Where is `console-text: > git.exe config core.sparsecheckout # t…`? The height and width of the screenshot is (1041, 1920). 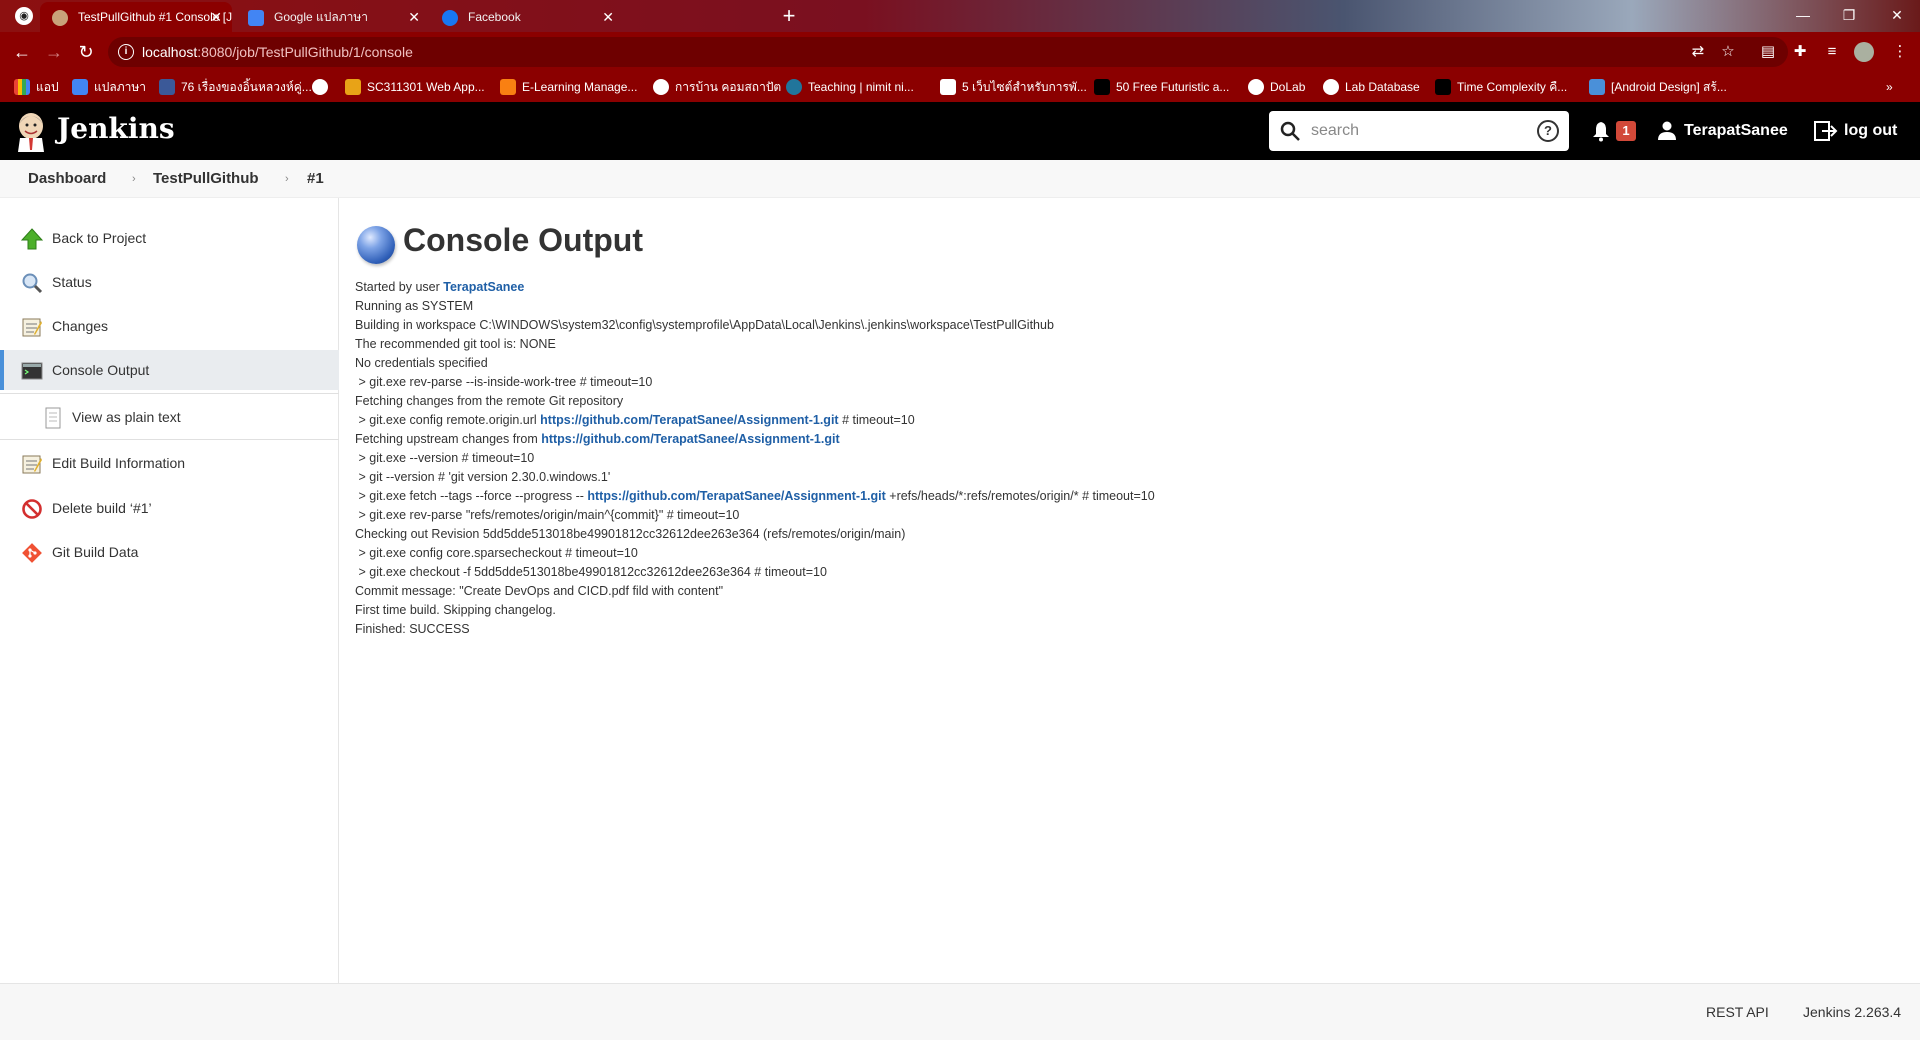
console-text: > git.exe config core.sparsecheckout # t… is located at coordinates (496, 553).